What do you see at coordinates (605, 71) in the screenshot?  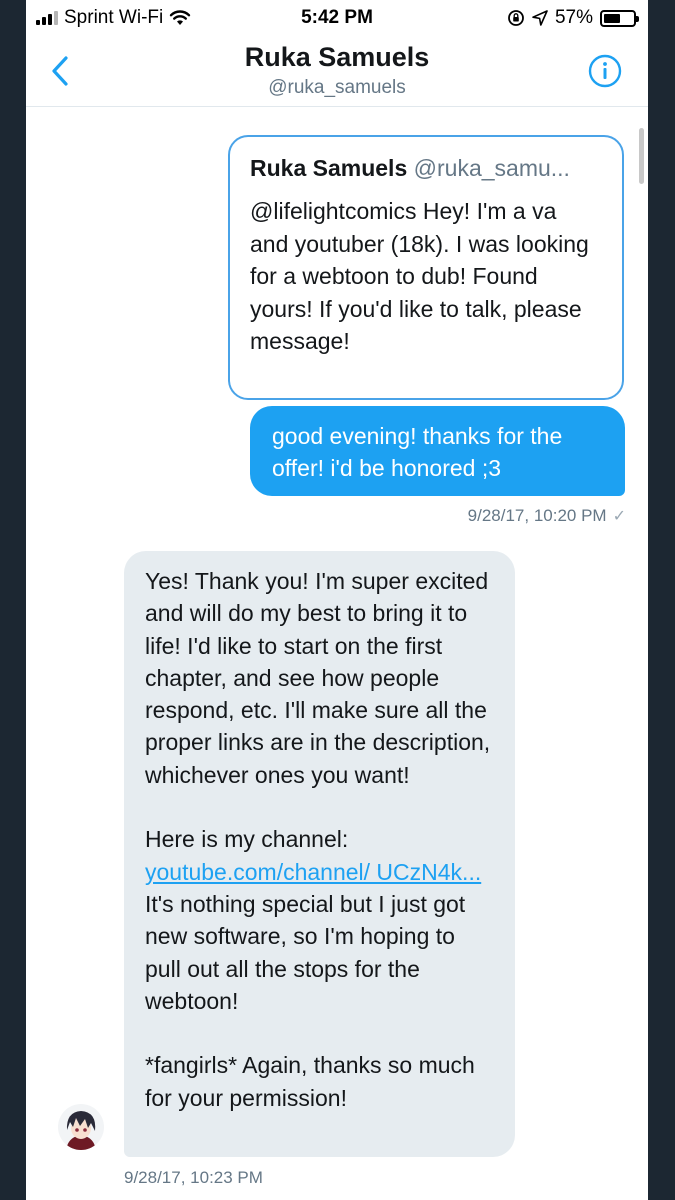 I see `info-icon` at bounding box center [605, 71].